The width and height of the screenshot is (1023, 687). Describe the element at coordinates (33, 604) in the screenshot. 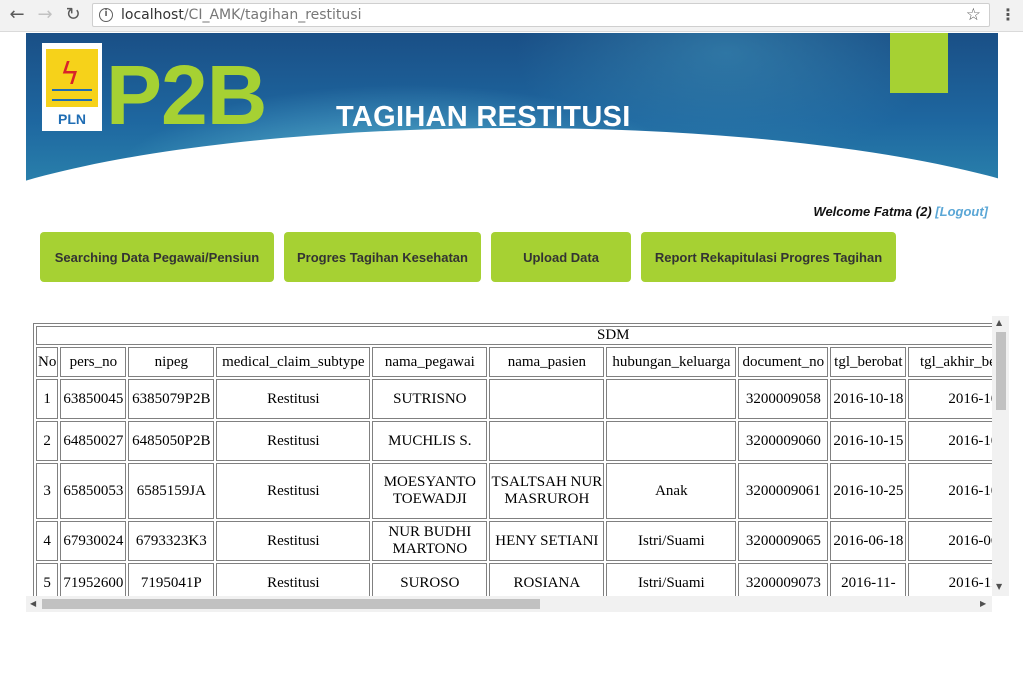

I see `scroll-left-arrow-icon: ◀` at that location.